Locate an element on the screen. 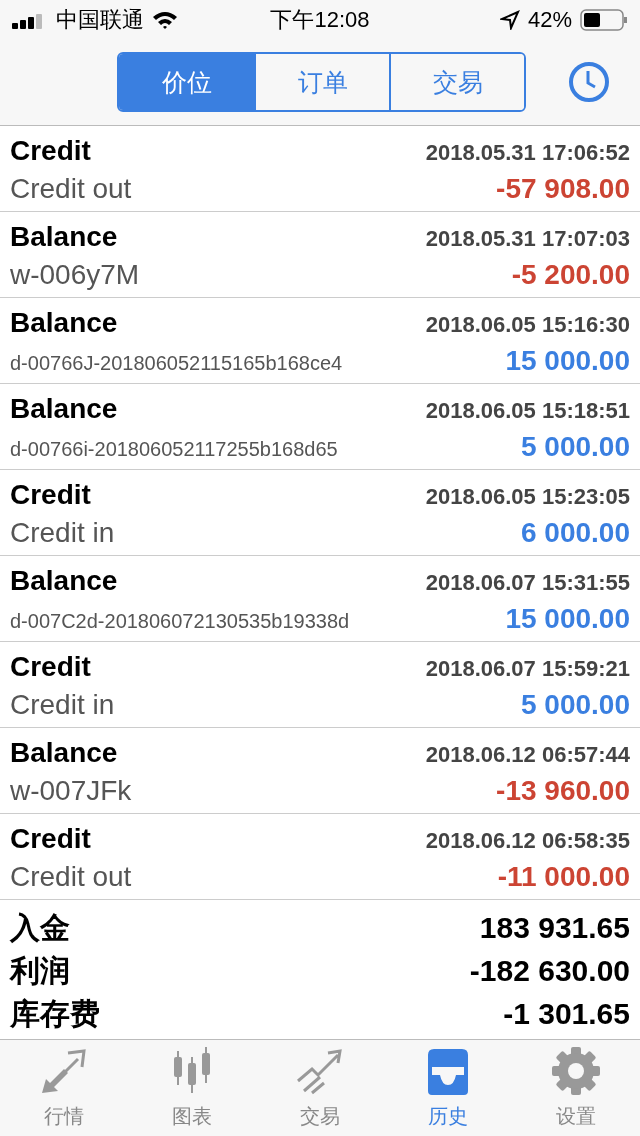 The width and height of the screenshot is (640, 1136). entry-time: 2018.06.07 15:31:55 is located at coordinates (527, 583).